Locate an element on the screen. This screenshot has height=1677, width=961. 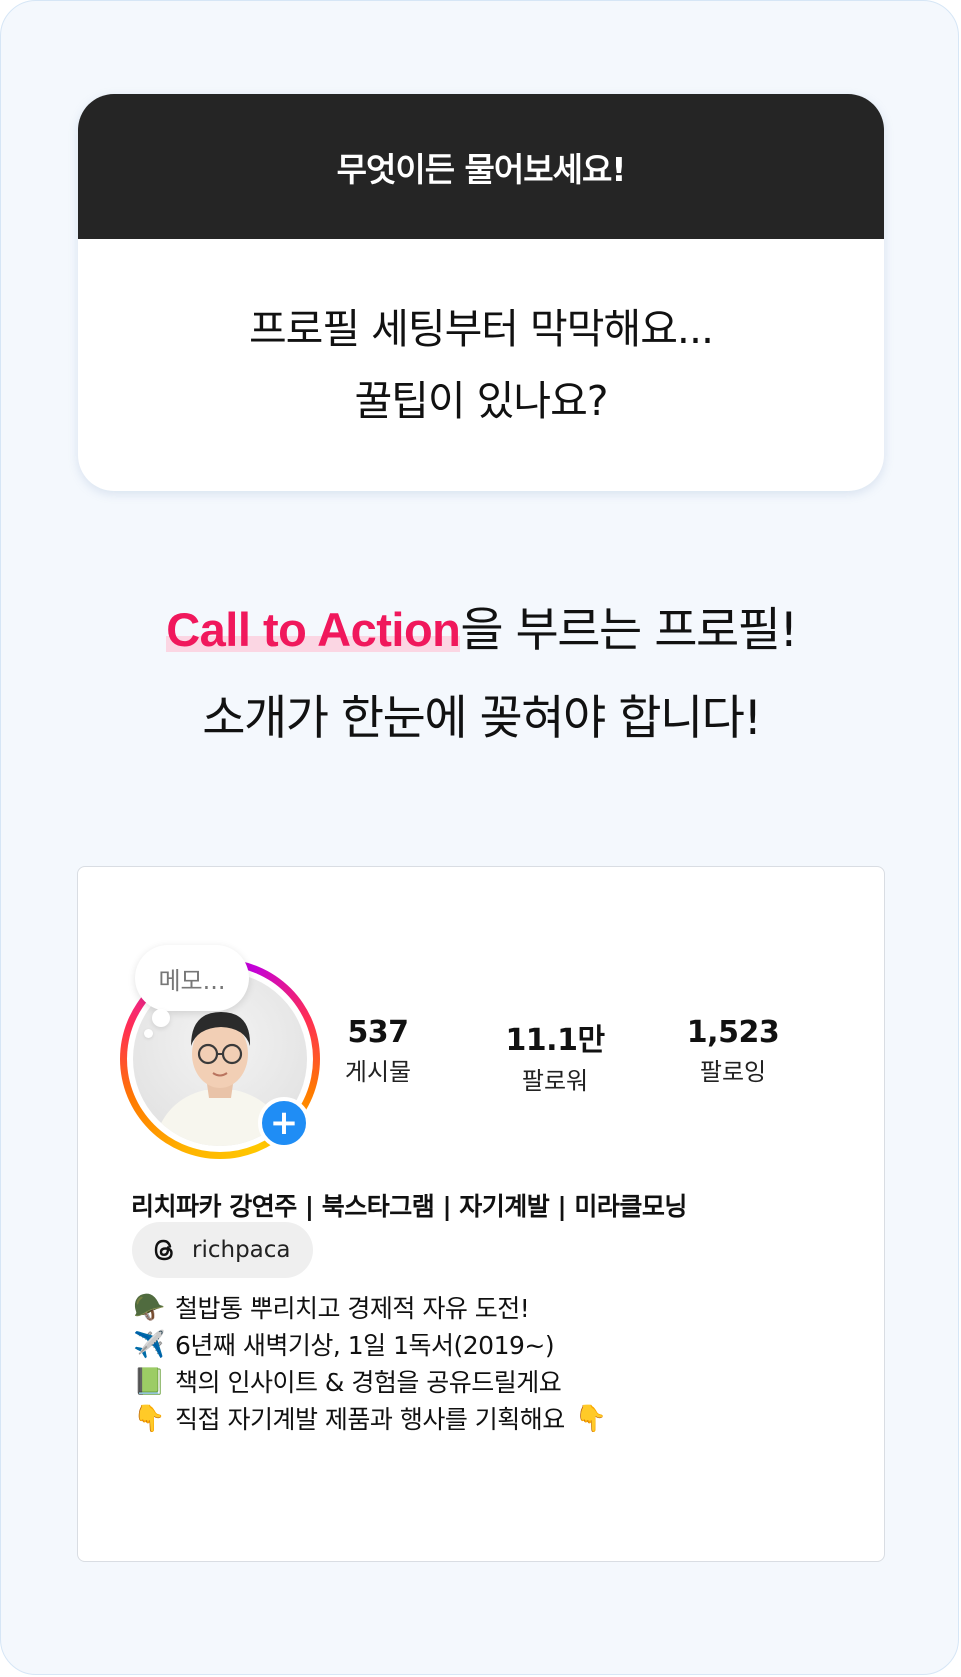
bio-line-3: 📗 책의 인사이트 & 경험을 공유드릴게요 is located at coordinates (370, 1382).